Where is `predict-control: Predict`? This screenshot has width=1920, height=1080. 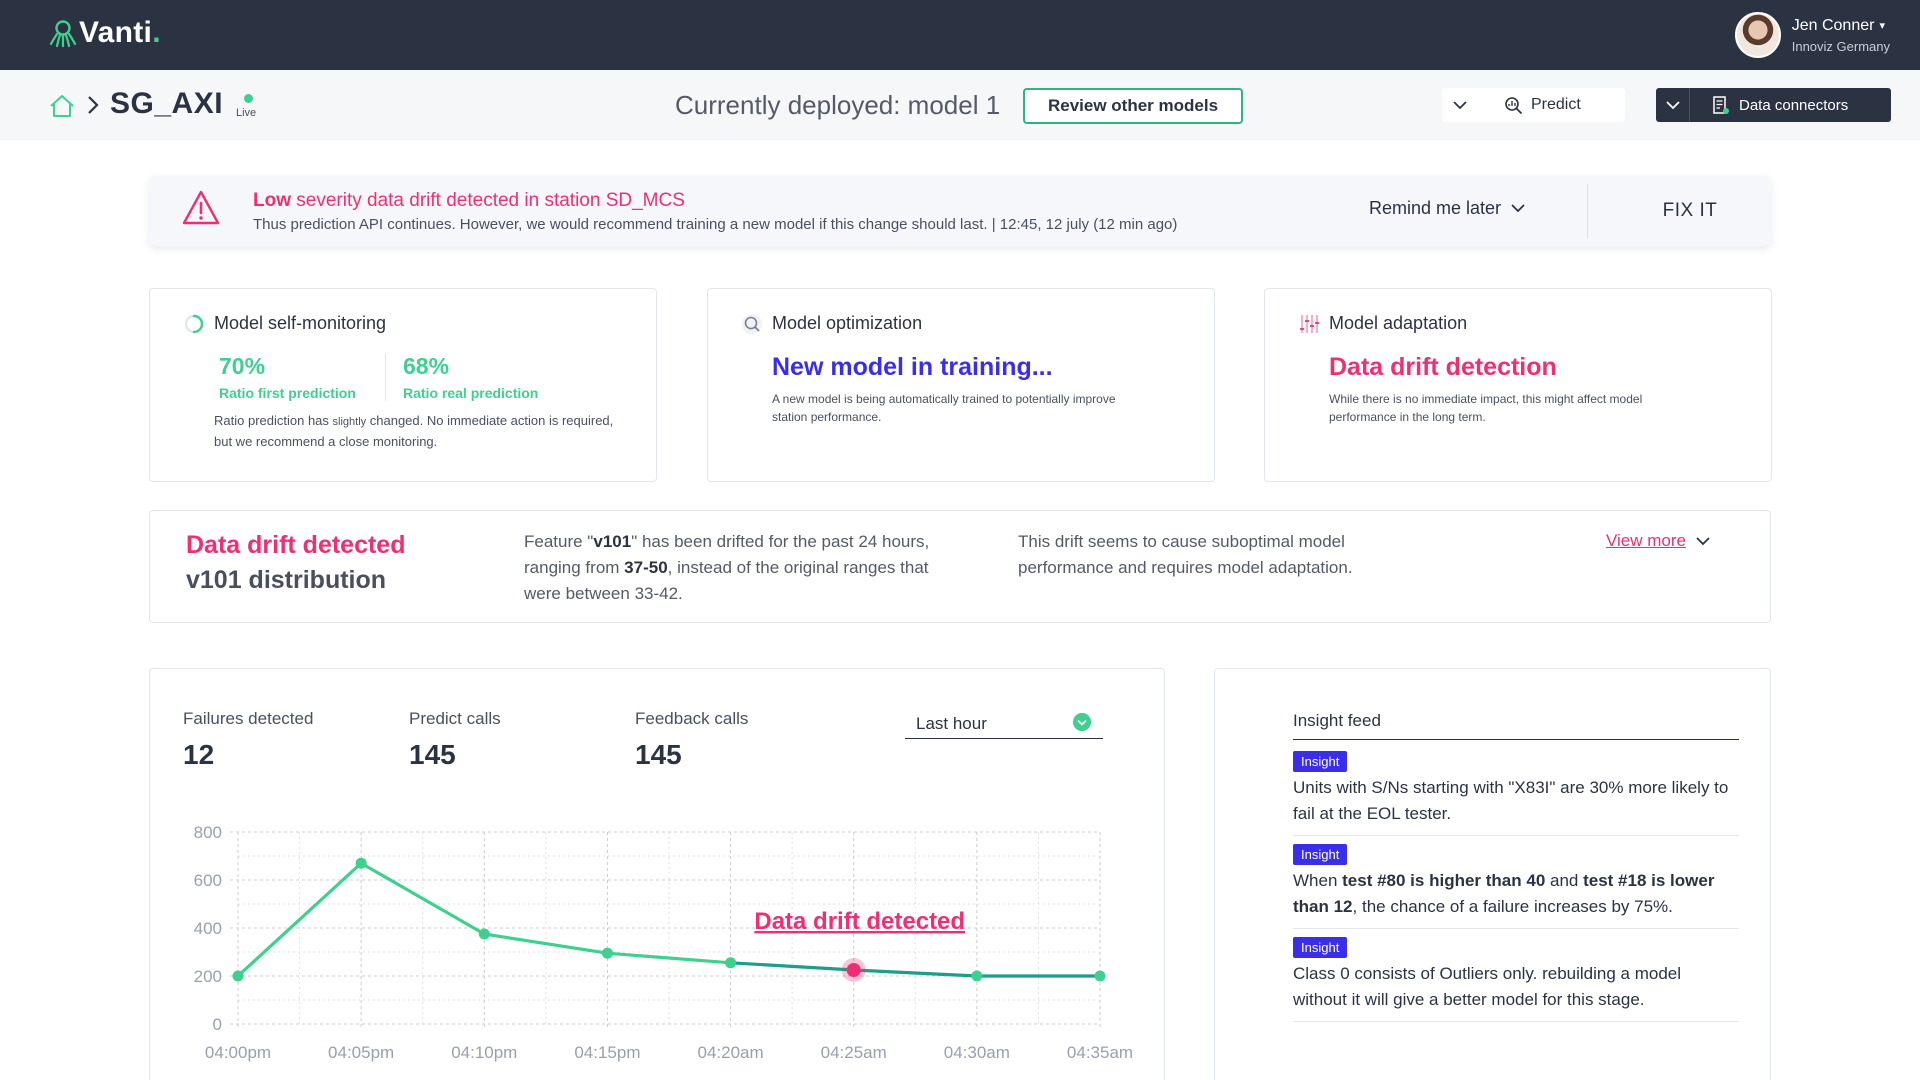
predict-control: Predict is located at coordinates (1533, 105).